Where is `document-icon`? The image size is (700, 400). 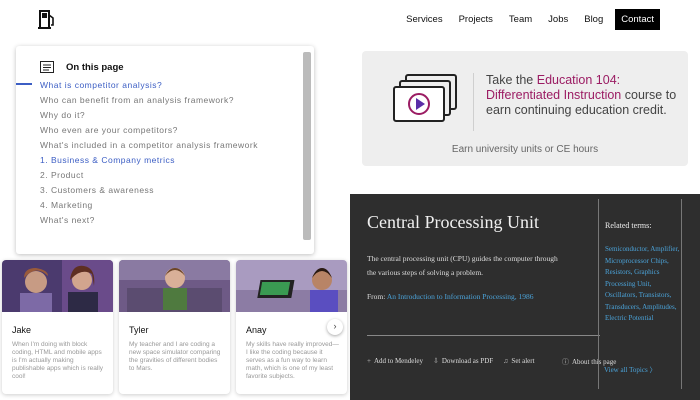
document-icon is located at coordinates (47, 67).